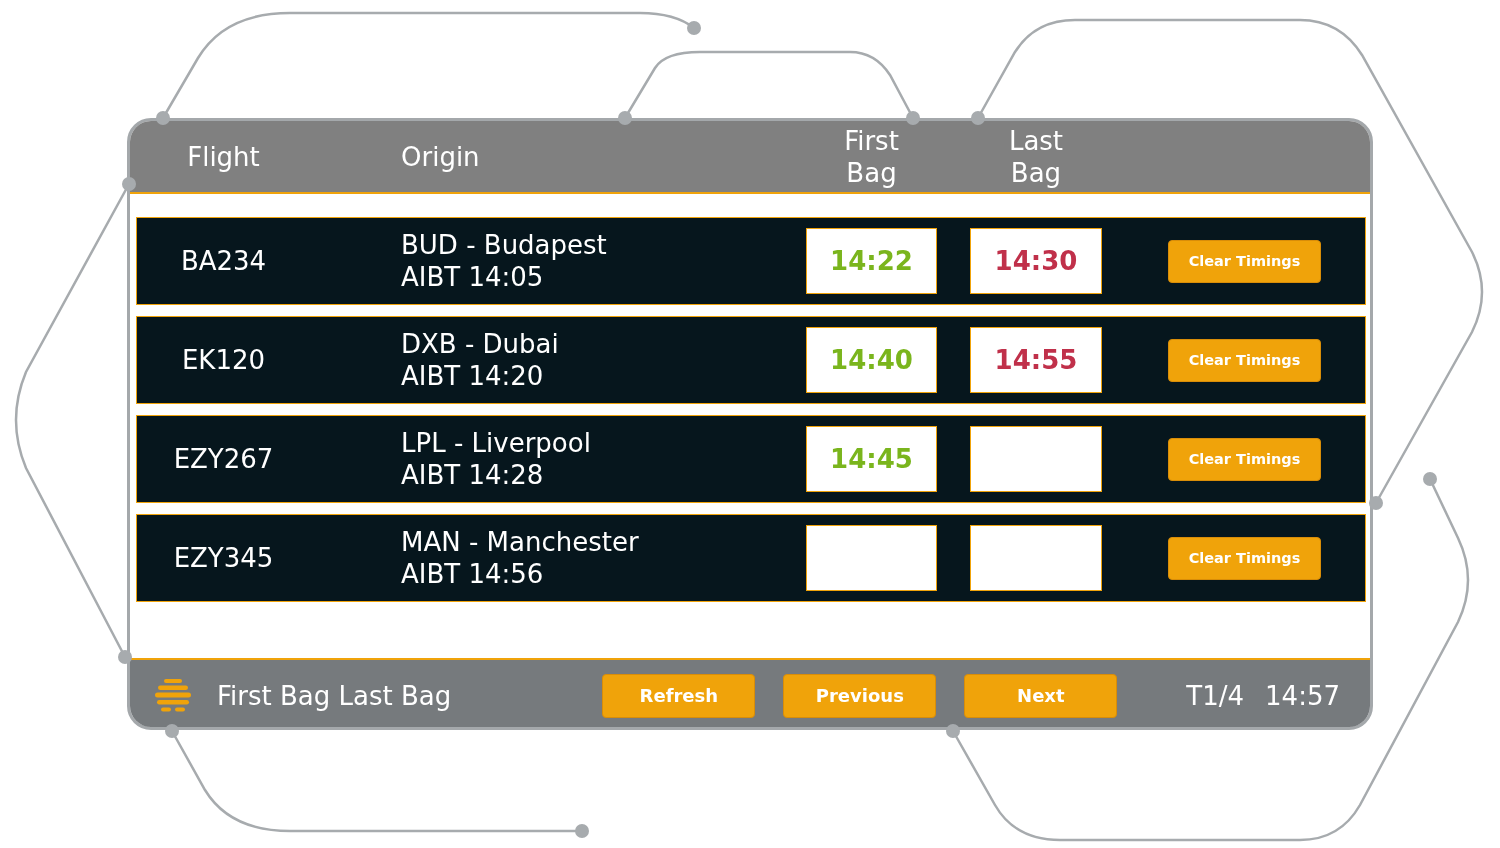 The image size is (1500, 848). Describe the element at coordinates (1036, 360) in the screenshot. I see `last-bag-time-field: 14:55` at that location.